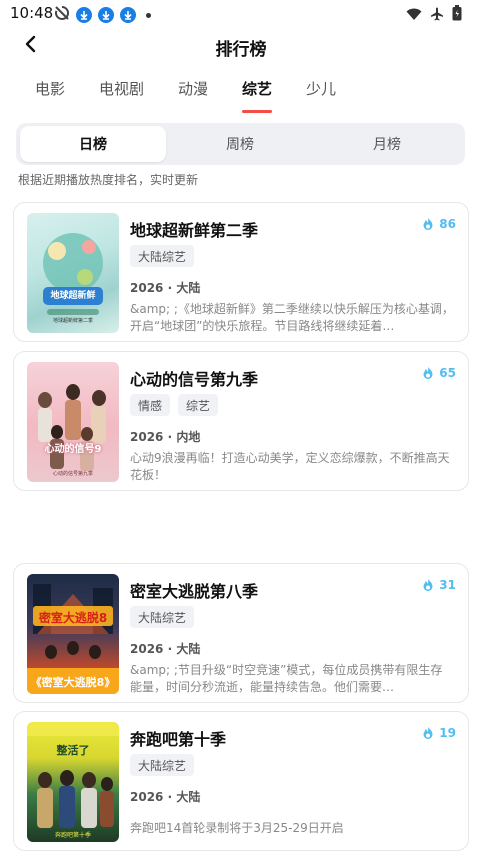 The image size is (482, 857). Describe the element at coordinates (32, 13) in the screenshot. I see `status-time: 10:48` at that location.